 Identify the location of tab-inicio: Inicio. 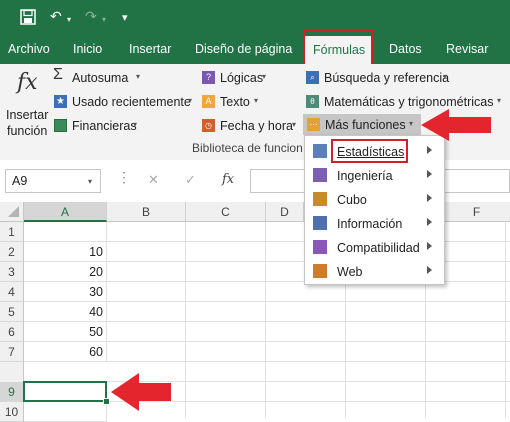
(87, 49).